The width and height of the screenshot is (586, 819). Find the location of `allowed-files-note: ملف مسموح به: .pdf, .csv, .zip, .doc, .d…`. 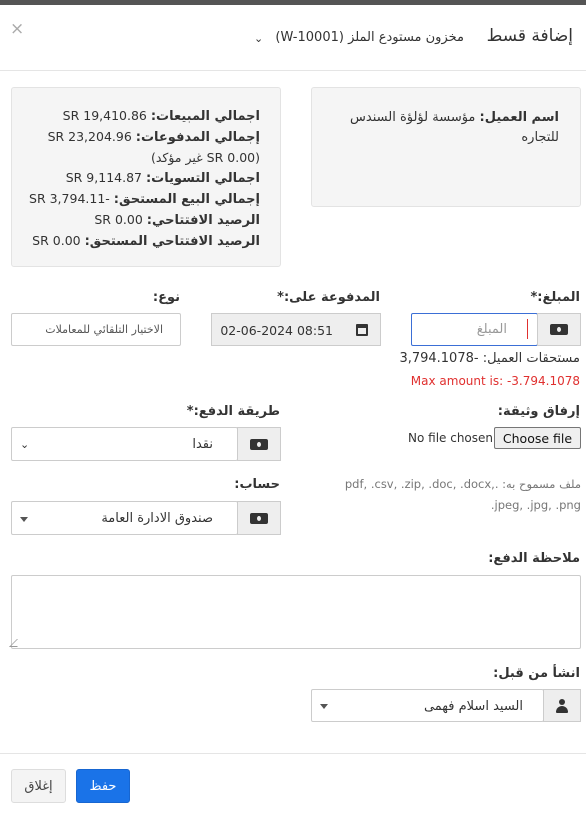

allowed-files-note: ملف مسموح به: .pdf, .csv, .zip, .doc, .d… is located at coordinates (462, 494).